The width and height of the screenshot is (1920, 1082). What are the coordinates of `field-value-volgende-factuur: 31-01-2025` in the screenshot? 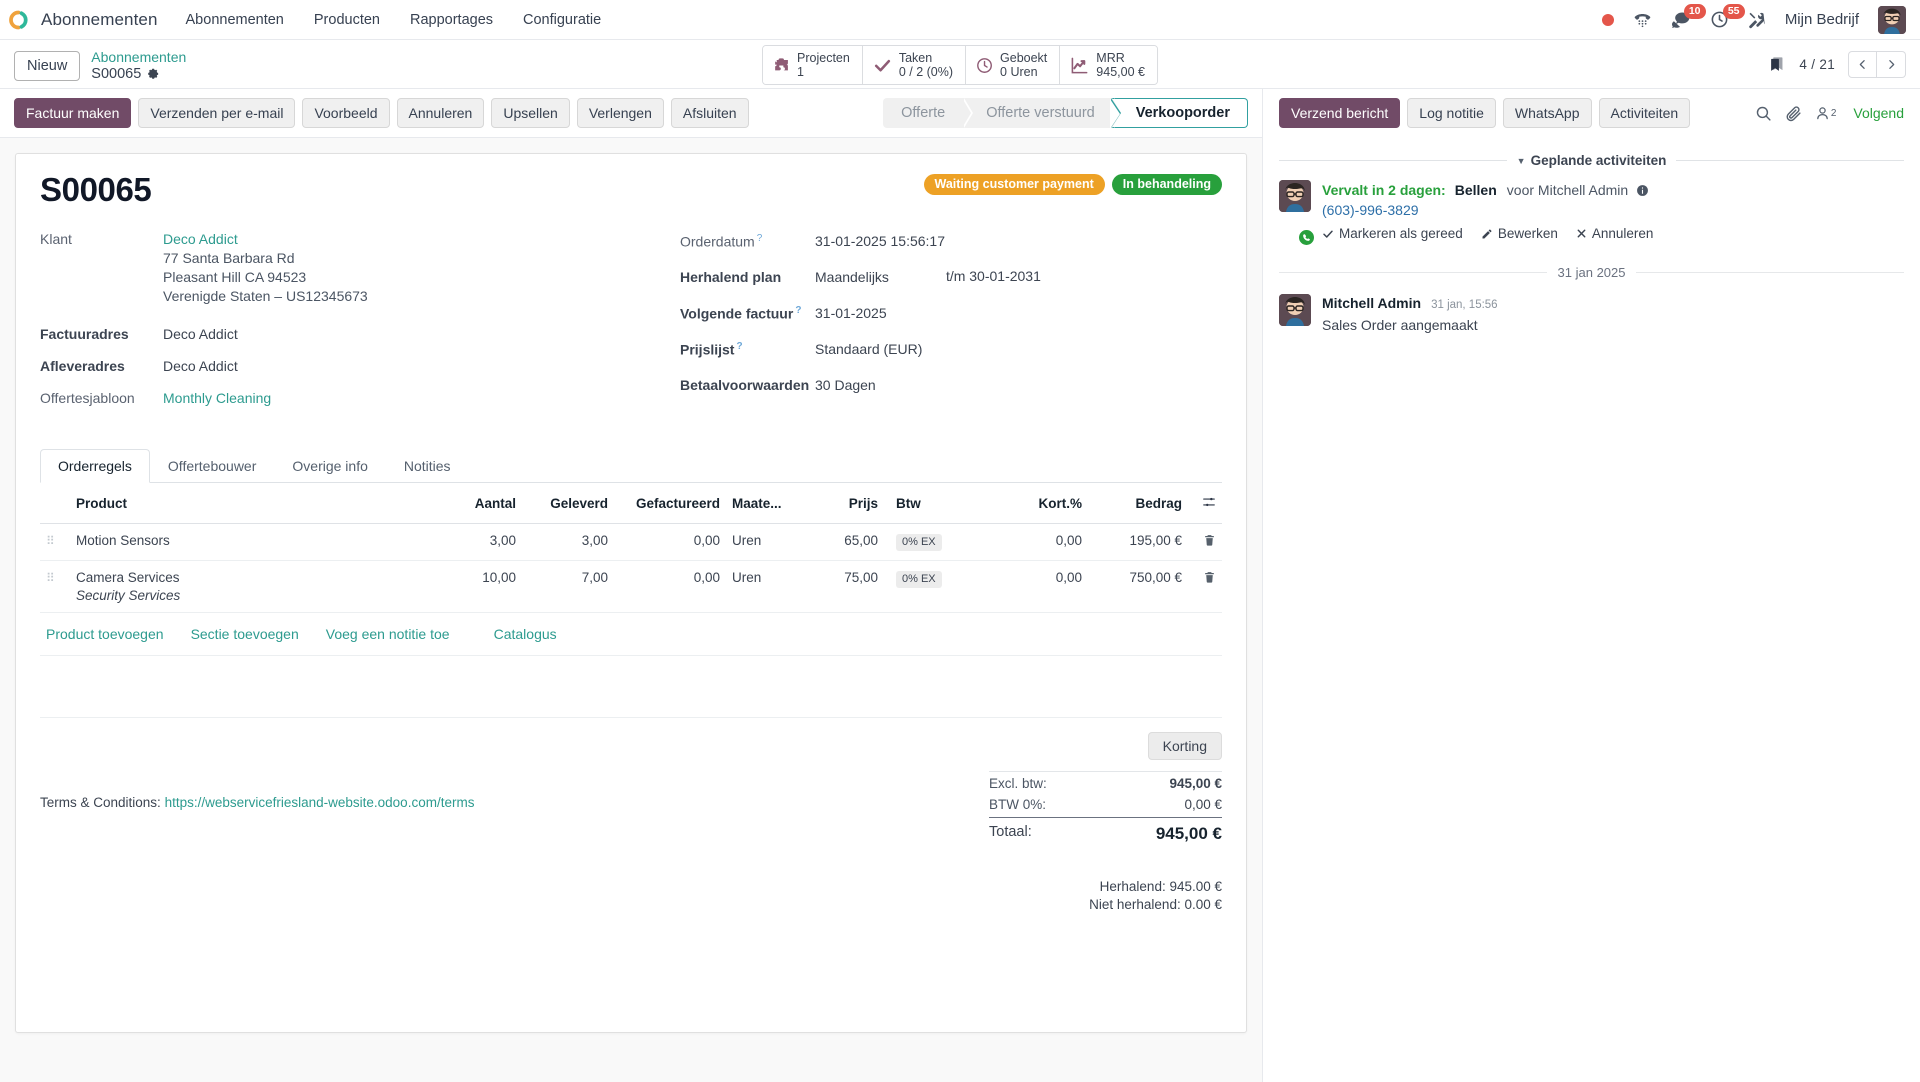 It's located at (851, 313).